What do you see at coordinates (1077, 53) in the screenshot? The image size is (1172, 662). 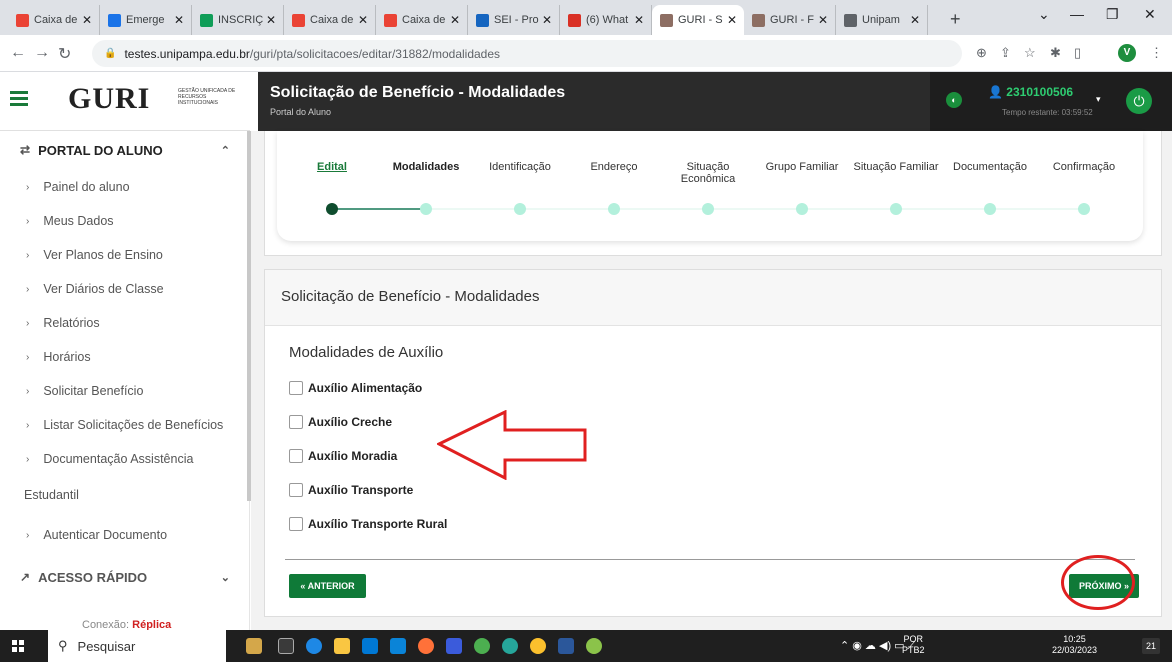 I see `sidepanel-icon: ▯` at bounding box center [1077, 53].